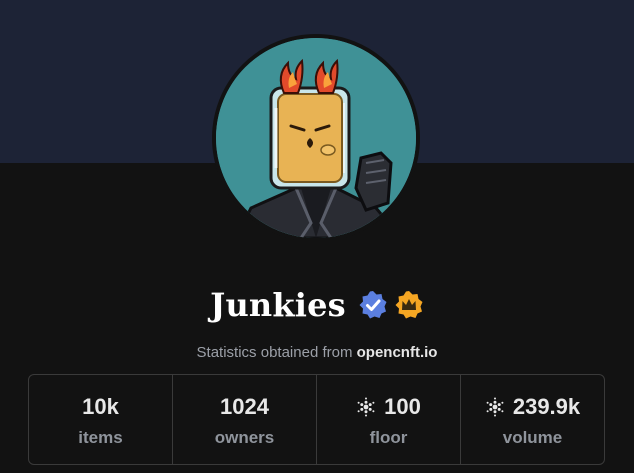 The width and height of the screenshot is (634, 473). I want to click on avatar-illustration, so click(316, 138).